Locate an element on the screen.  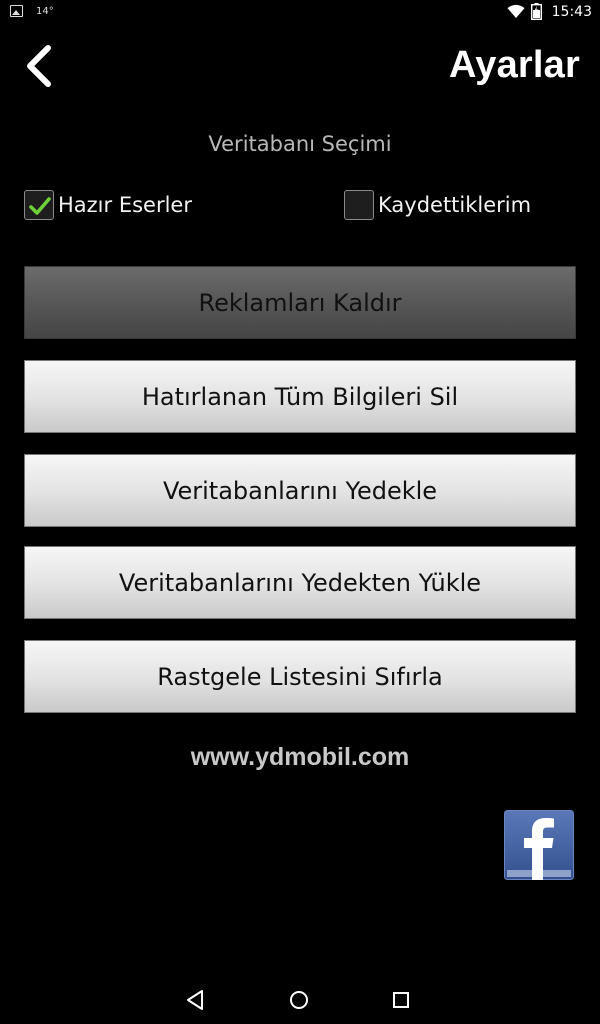
back-button is located at coordinates (40, 66).